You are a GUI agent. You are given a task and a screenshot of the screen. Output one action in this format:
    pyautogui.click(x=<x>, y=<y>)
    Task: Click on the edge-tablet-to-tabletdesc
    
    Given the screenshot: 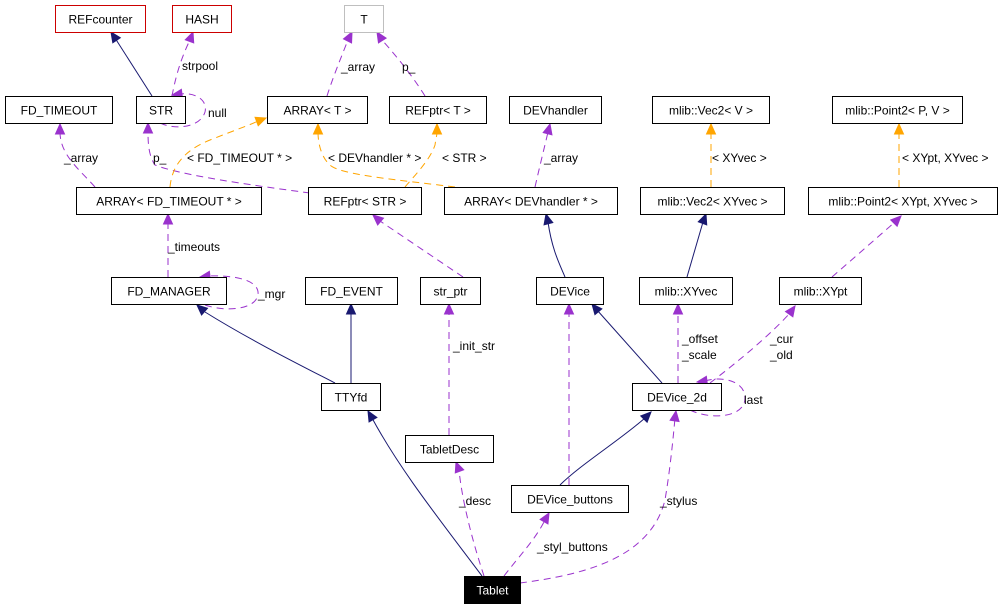 What is the action you would take?
    pyautogui.click(x=471, y=523)
    